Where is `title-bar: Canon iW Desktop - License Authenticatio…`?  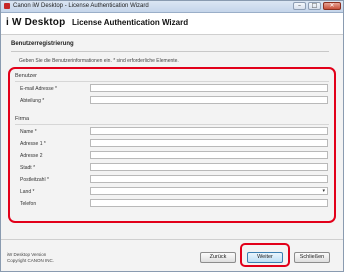 title-bar: Canon iW Desktop - License Authenticatio… is located at coordinates (172, 7).